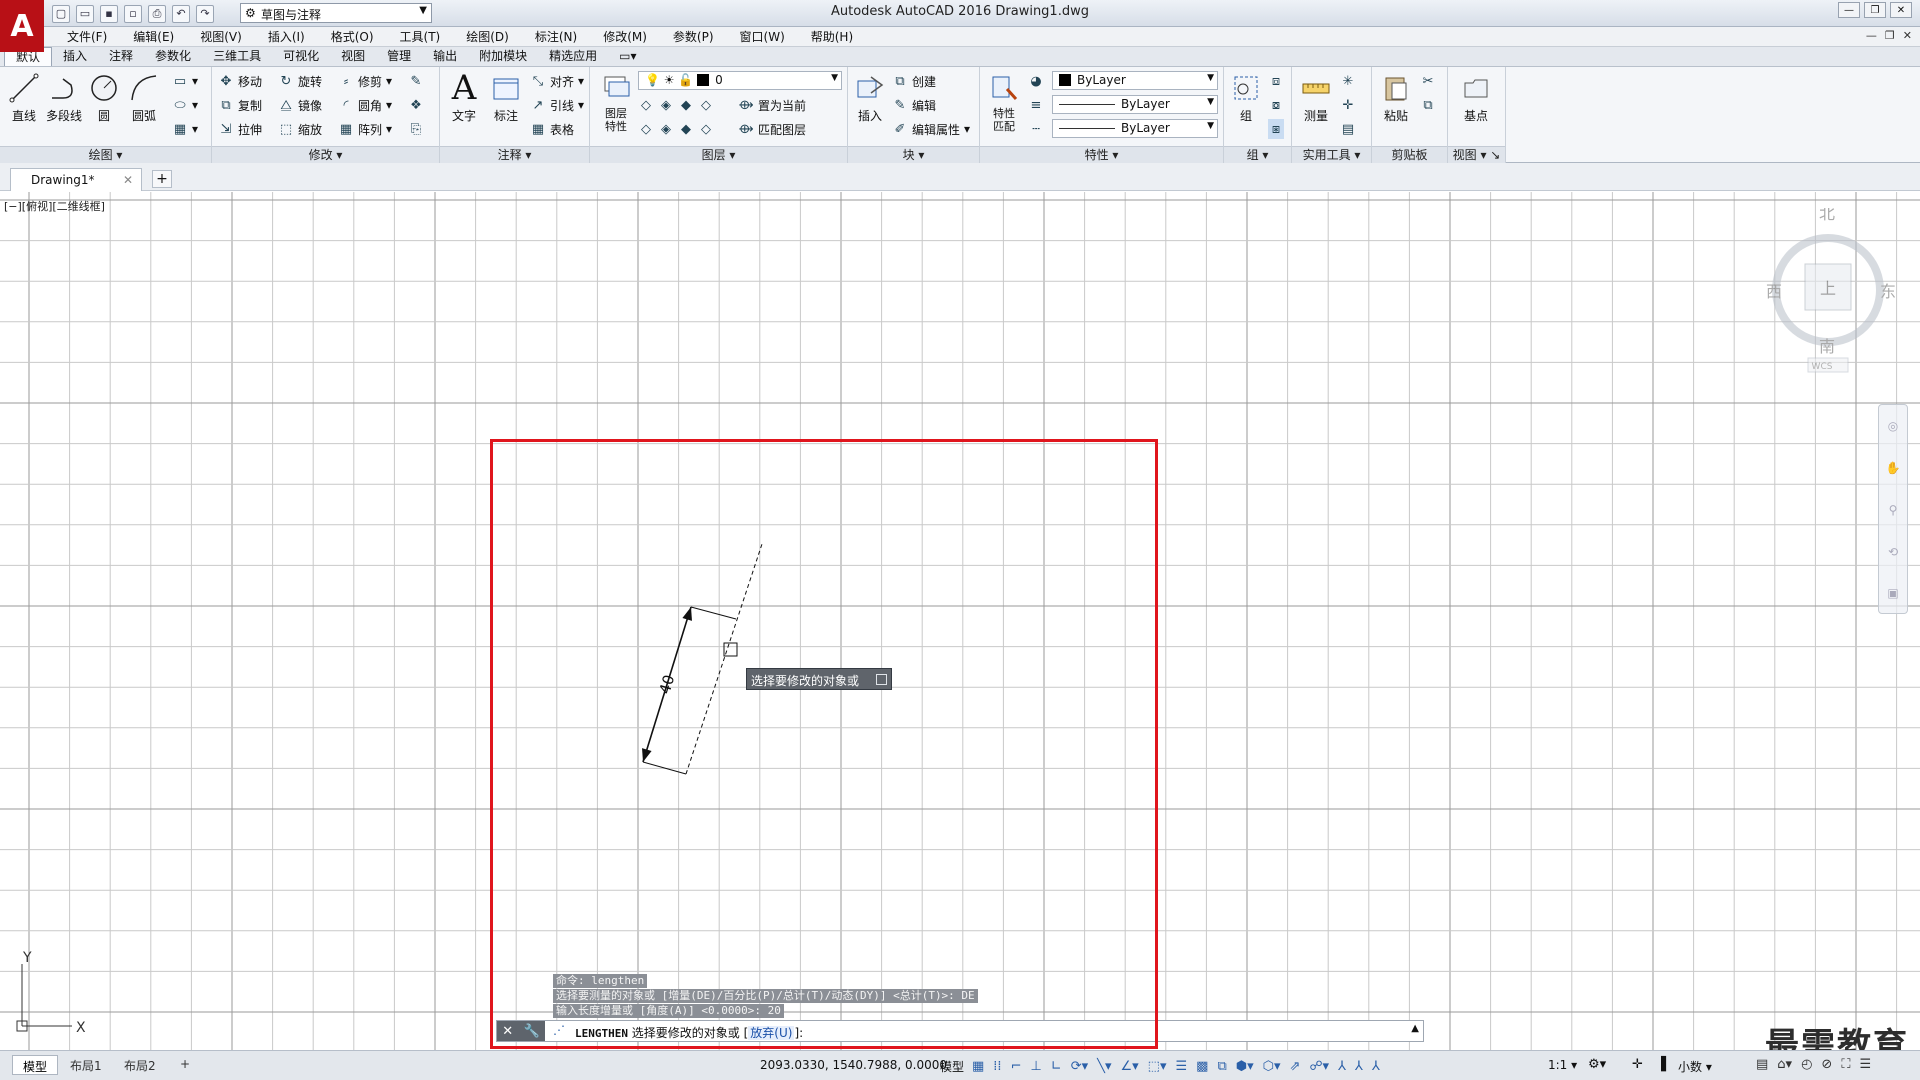  Describe the element at coordinates (1202, 1066) in the screenshot. I see `transparency-icon: ▩` at that location.